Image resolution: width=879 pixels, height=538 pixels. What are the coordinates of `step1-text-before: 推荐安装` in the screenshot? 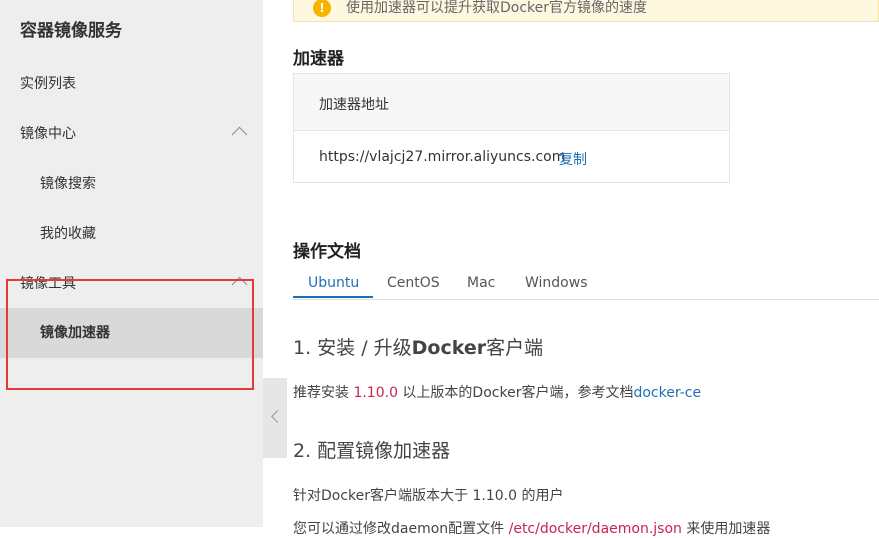 It's located at (323, 393).